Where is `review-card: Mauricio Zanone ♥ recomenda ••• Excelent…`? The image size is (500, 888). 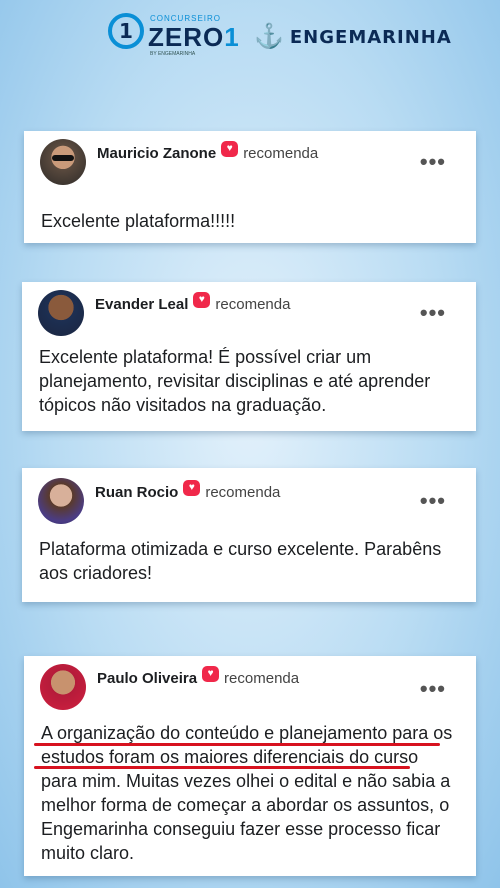 review-card: Mauricio Zanone ♥ recomenda ••• Excelent… is located at coordinates (250, 187).